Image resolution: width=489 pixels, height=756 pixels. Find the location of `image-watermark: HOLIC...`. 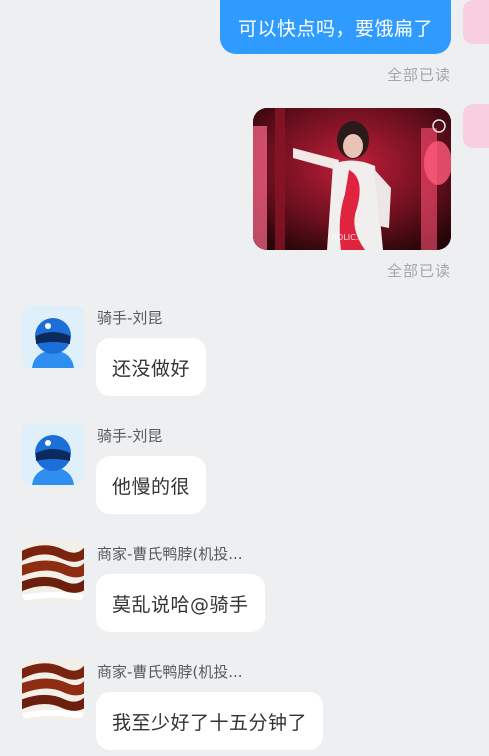

image-watermark: HOLIC... is located at coordinates (347, 237).